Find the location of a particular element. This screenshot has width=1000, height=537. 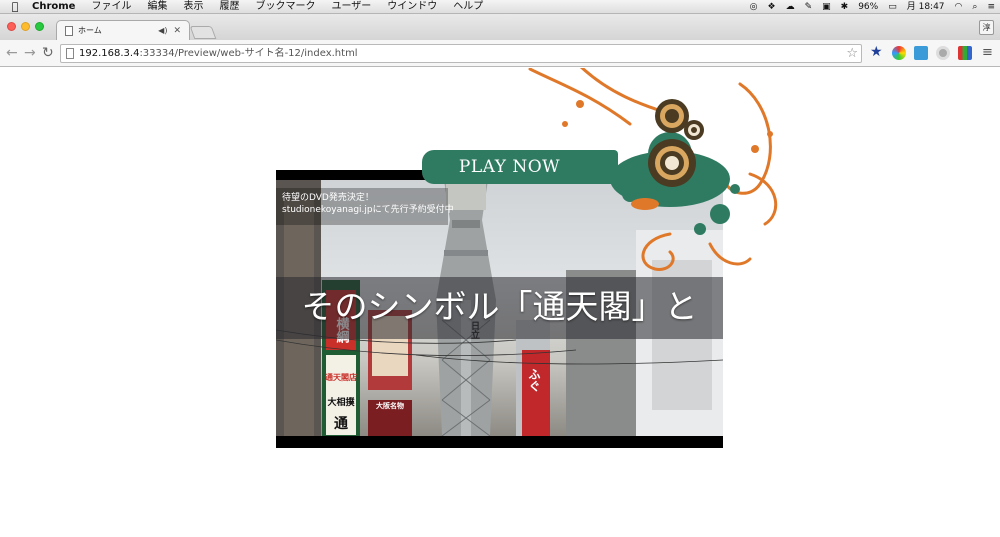

bluetooth-icon: ✱ is located at coordinates (845, 7).